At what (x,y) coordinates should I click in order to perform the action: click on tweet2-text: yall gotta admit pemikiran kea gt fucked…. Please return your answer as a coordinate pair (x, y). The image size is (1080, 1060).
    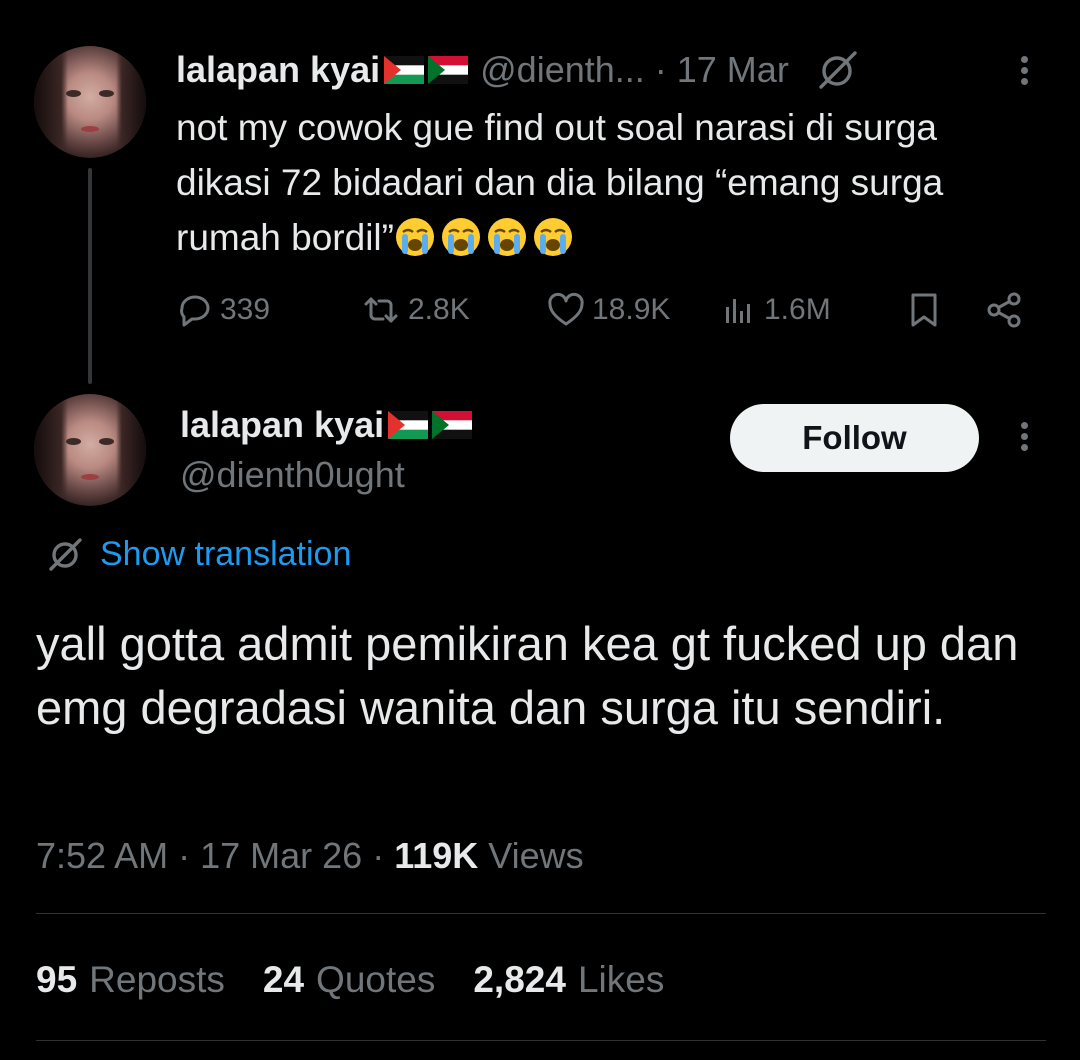
    Looking at the image, I should click on (527, 675).